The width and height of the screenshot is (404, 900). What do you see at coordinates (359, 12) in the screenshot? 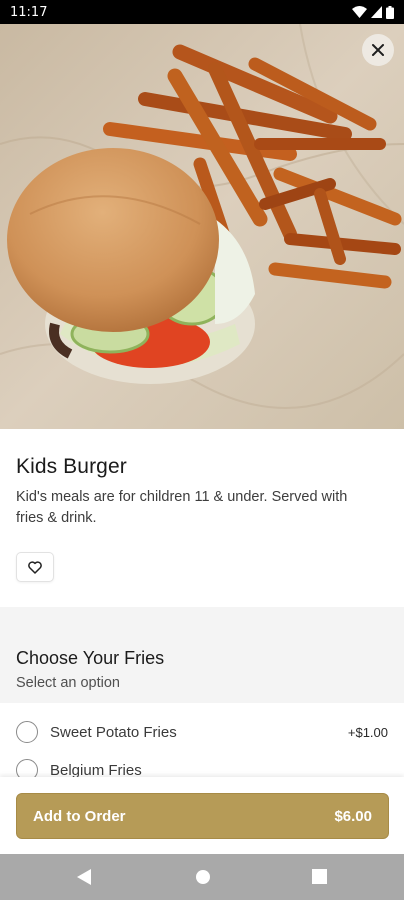
I see `wifi-icon` at bounding box center [359, 12].